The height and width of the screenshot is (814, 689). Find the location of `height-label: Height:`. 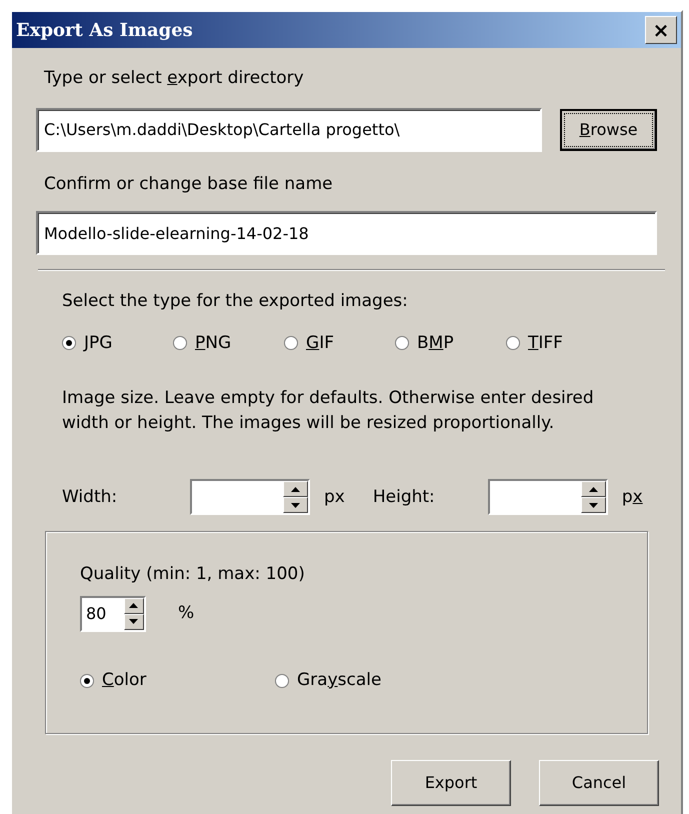

height-label: Height: is located at coordinates (404, 497).